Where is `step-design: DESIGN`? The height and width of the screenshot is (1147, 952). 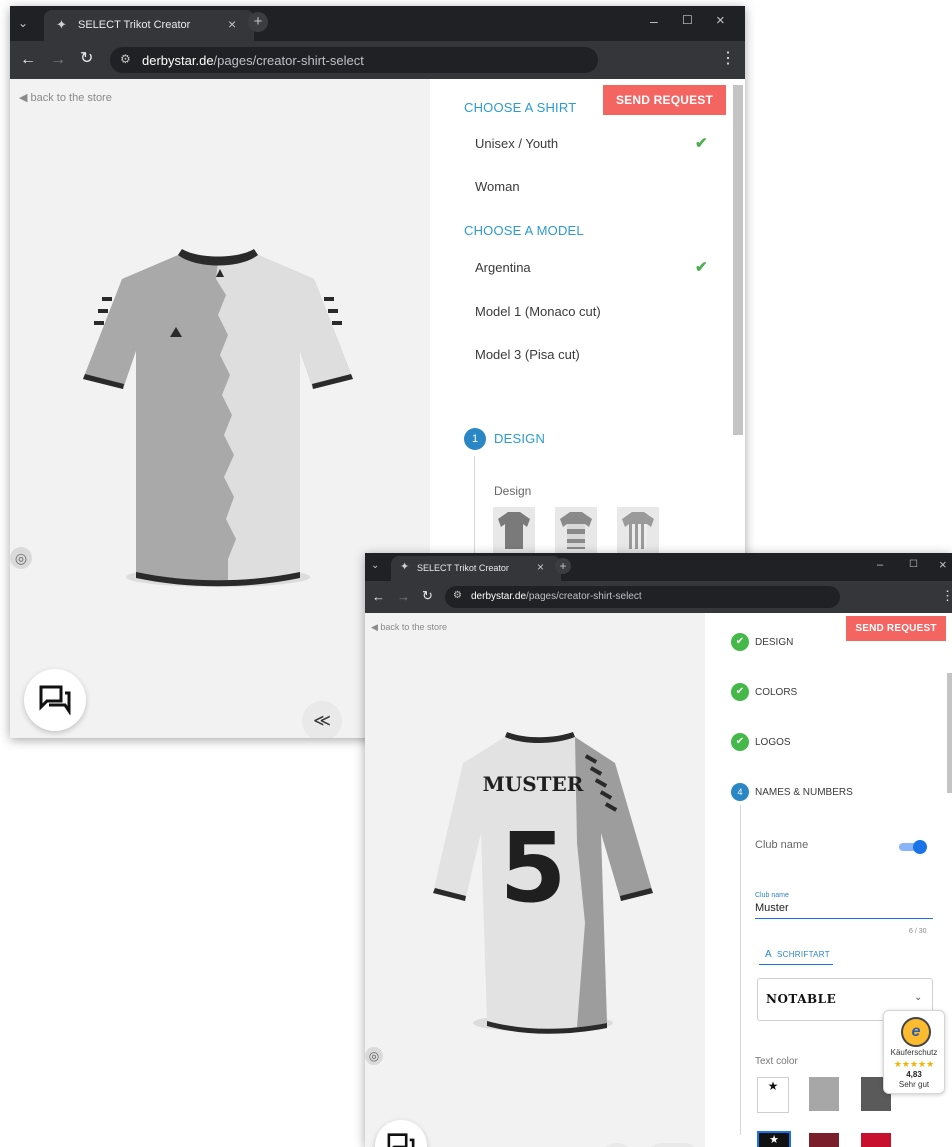
step-design: DESIGN is located at coordinates (774, 642).